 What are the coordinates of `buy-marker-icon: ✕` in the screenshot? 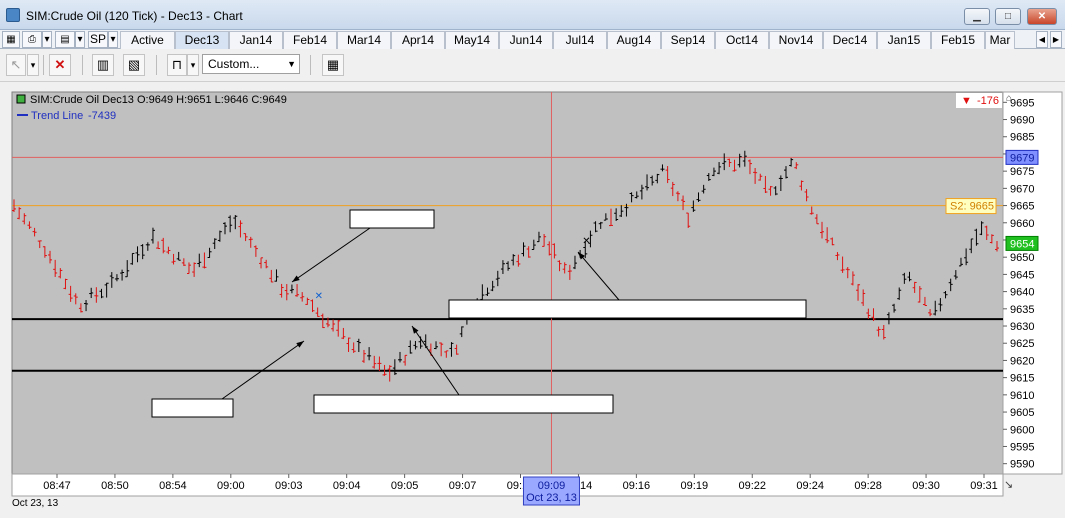 It's located at (319, 296).